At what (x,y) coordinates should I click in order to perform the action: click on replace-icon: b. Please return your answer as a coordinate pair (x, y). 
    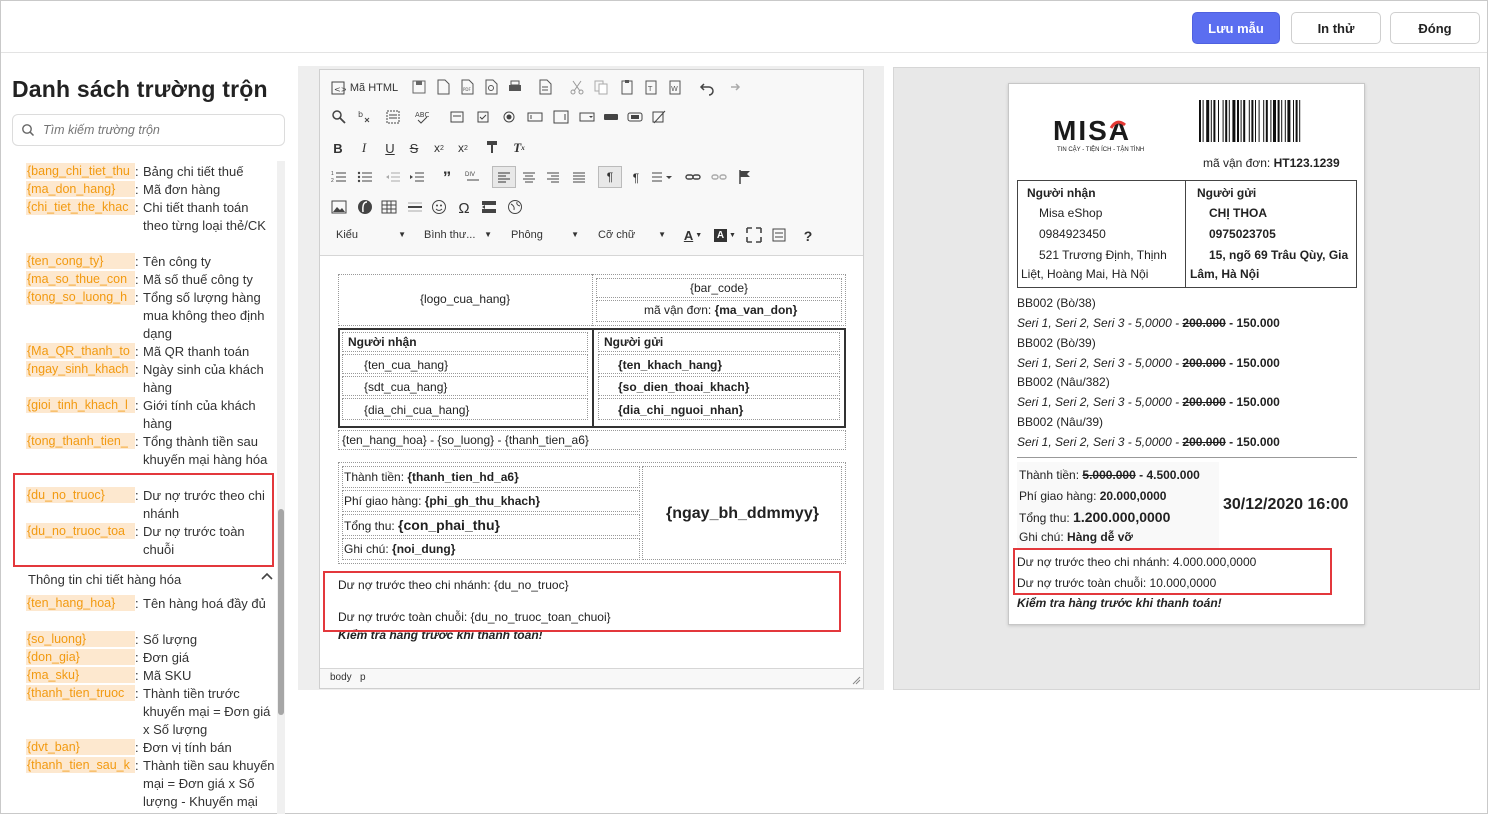
    Looking at the image, I should click on (365, 117).